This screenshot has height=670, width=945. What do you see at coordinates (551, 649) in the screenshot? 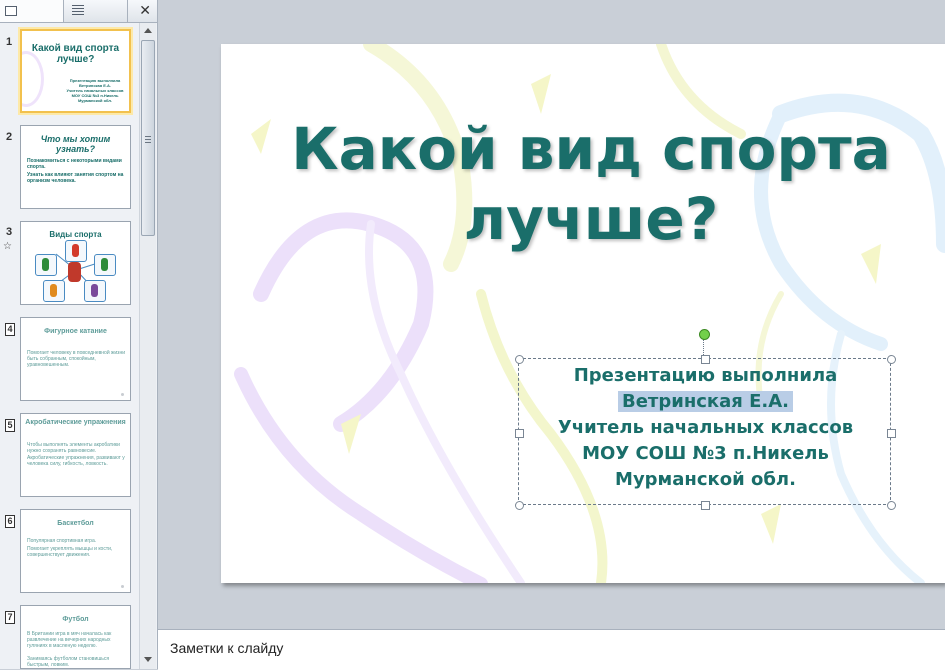
I see `notes-pane: Заметки к слайду` at bounding box center [551, 649].